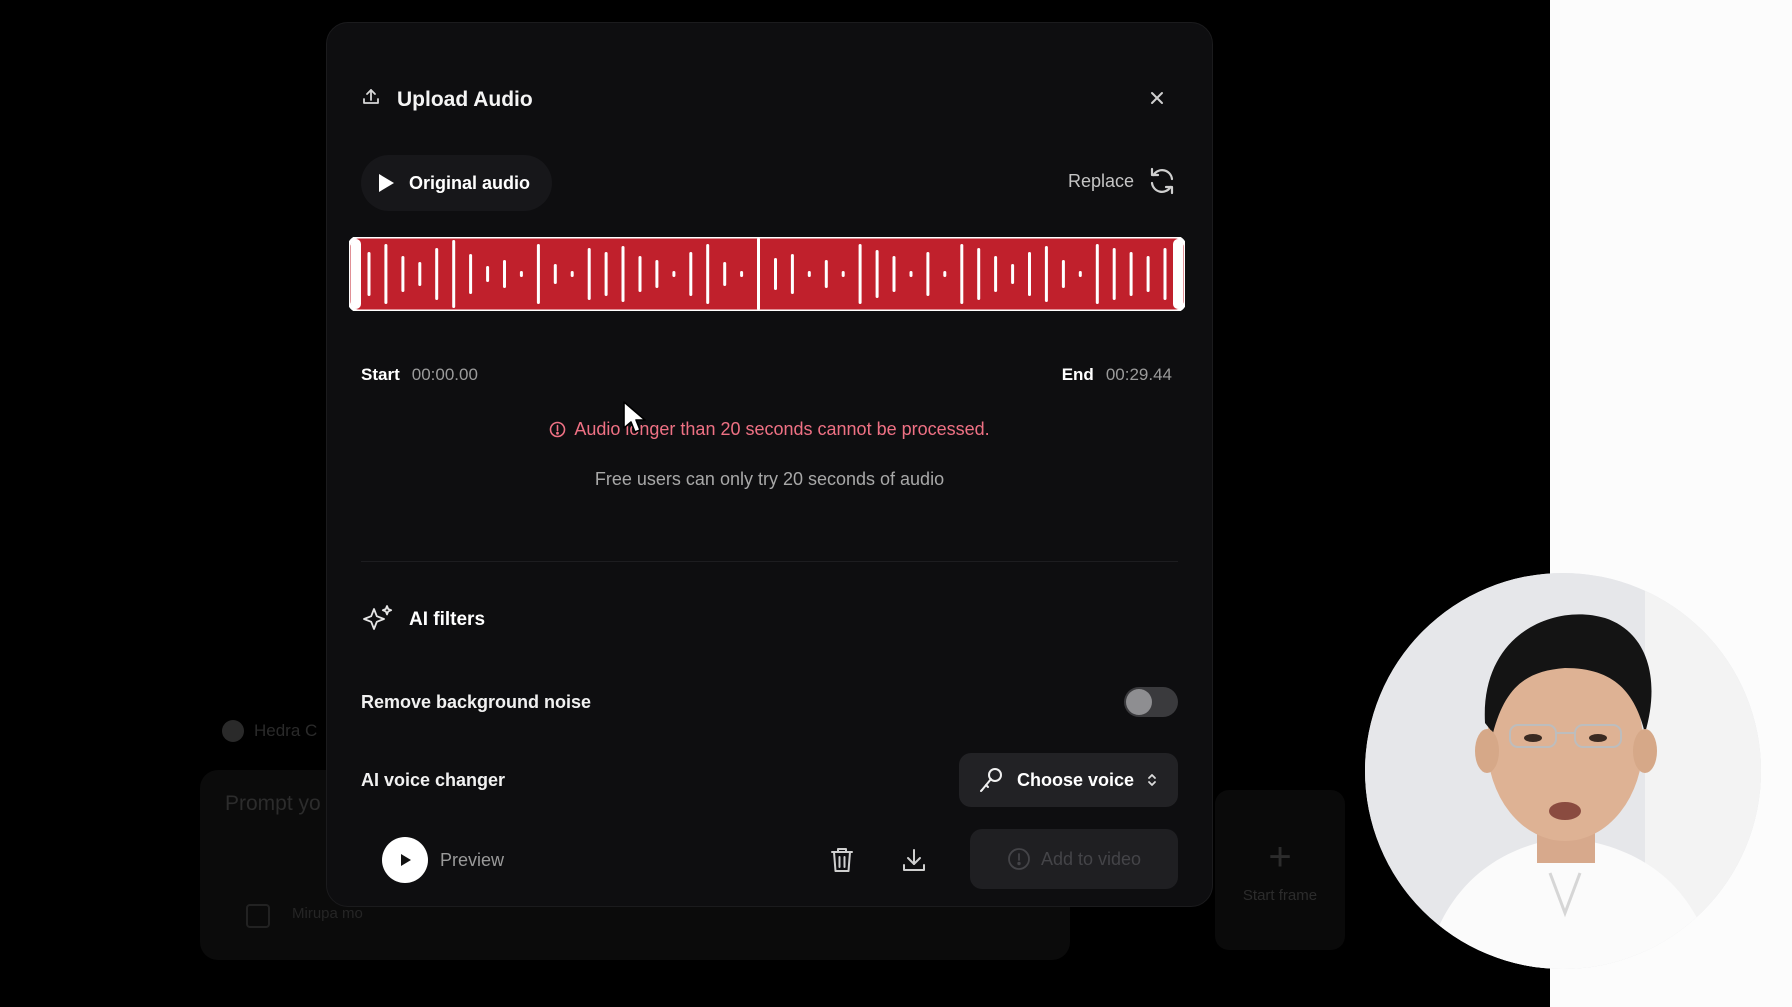 This screenshot has height=1007, width=1792. I want to click on start-label: Start, so click(380, 374).